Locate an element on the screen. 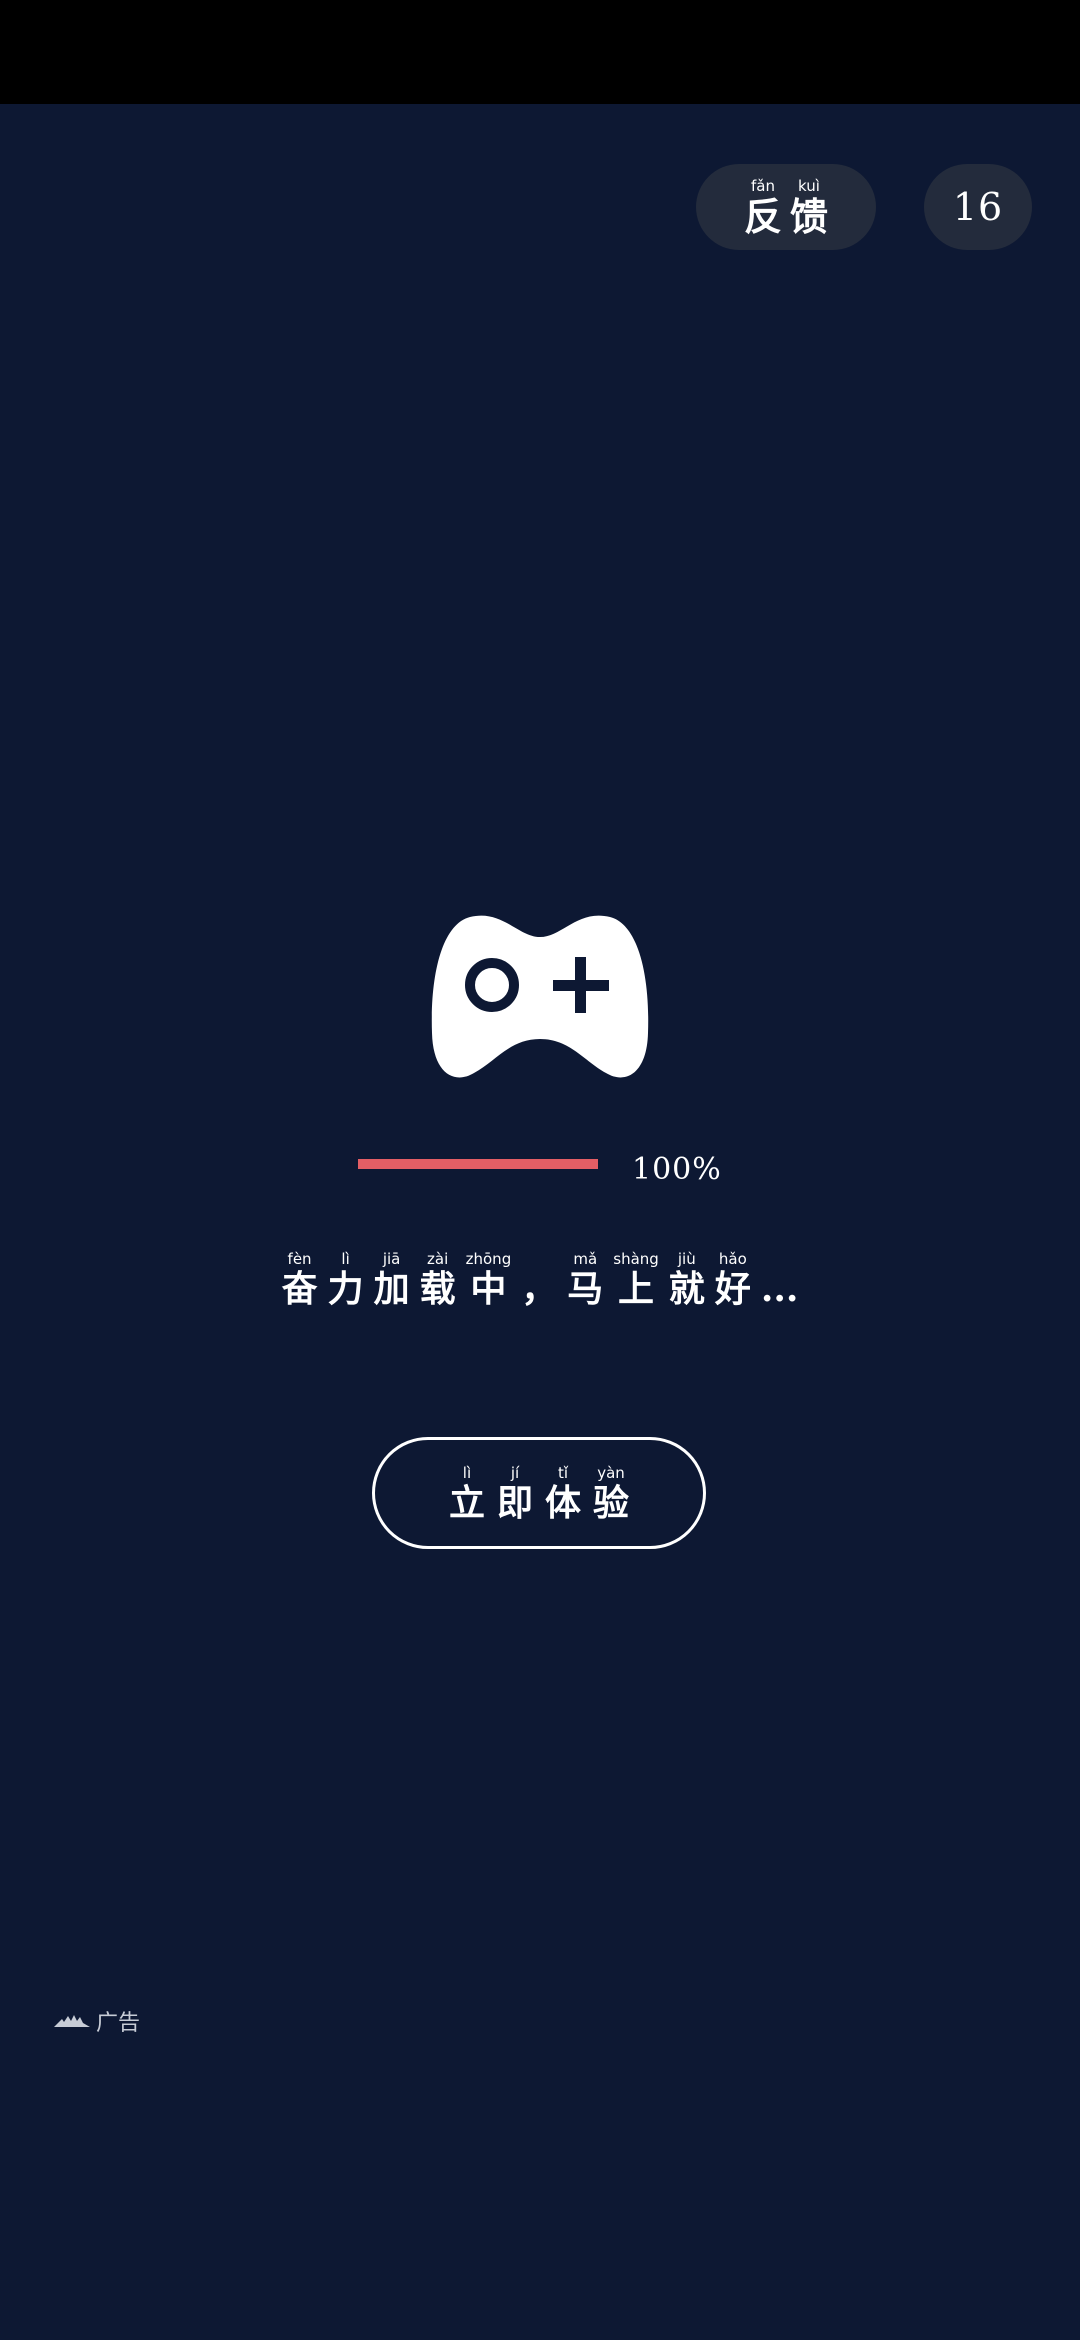 The image size is (1080, 2340). feedback-label: fǎn 反 kuì 馈 is located at coordinates (786, 207).